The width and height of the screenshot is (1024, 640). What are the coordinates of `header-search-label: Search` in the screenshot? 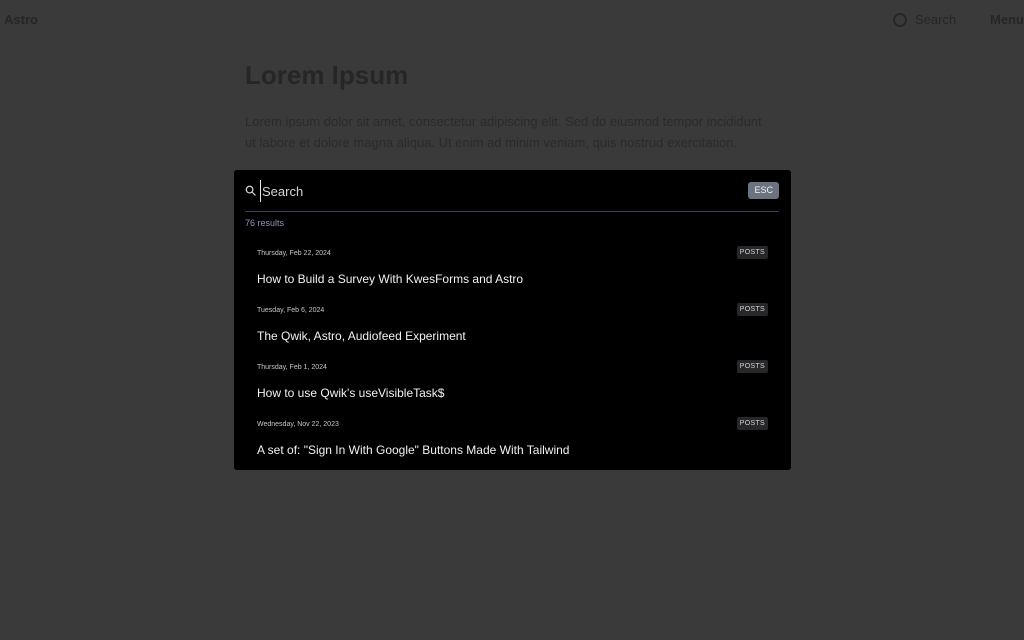 It's located at (936, 19).